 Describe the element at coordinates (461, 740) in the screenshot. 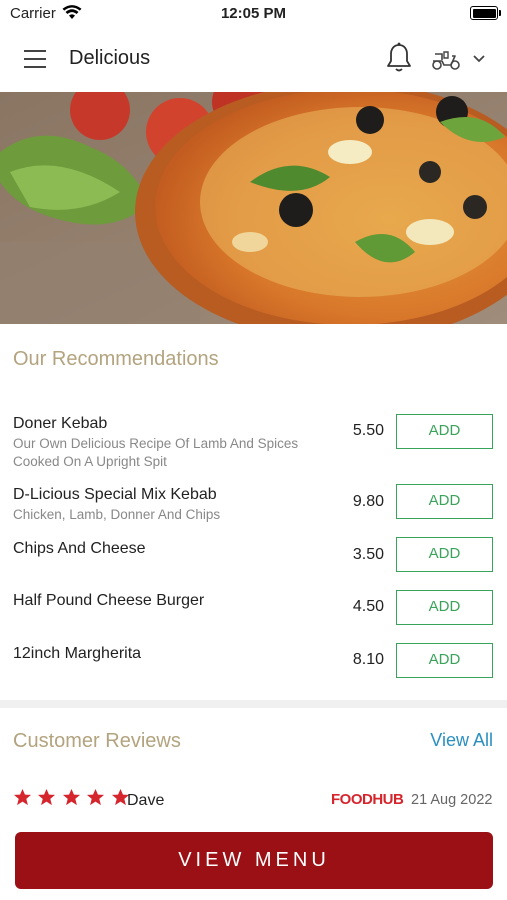

I see `view-all-link: View All` at that location.